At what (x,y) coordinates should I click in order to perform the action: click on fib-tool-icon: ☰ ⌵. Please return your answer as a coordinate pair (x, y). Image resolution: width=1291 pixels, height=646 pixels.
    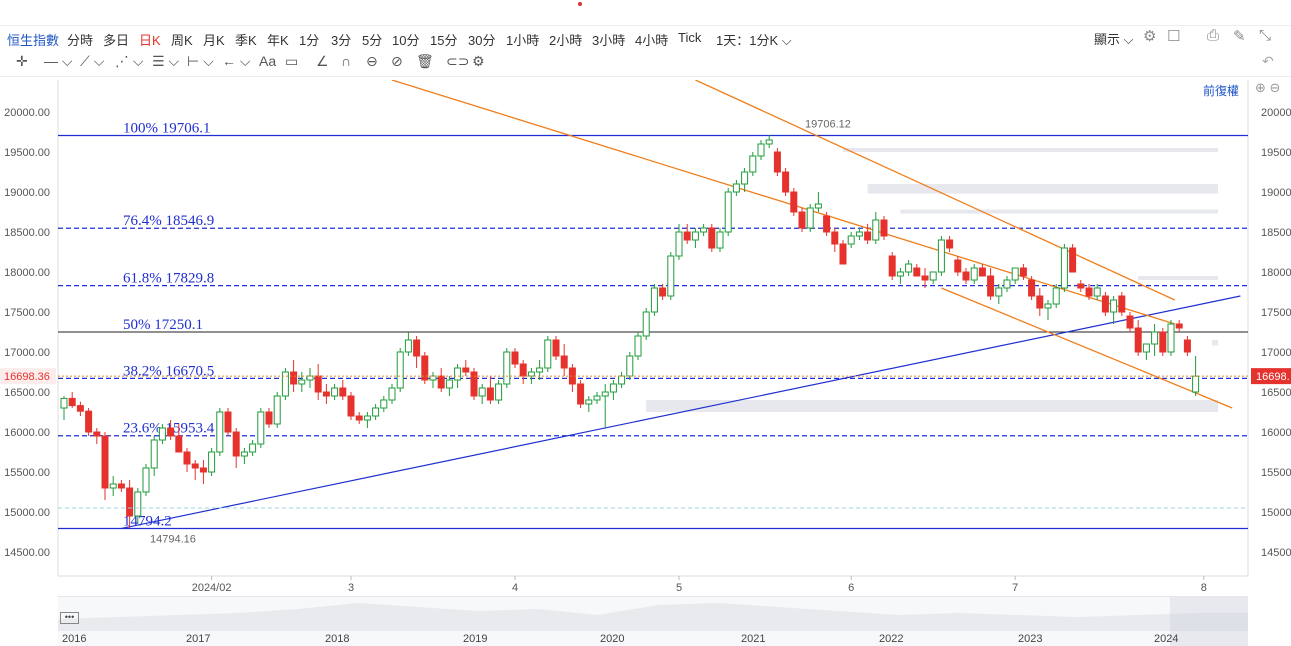
    Looking at the image, I should click on (165, 61).